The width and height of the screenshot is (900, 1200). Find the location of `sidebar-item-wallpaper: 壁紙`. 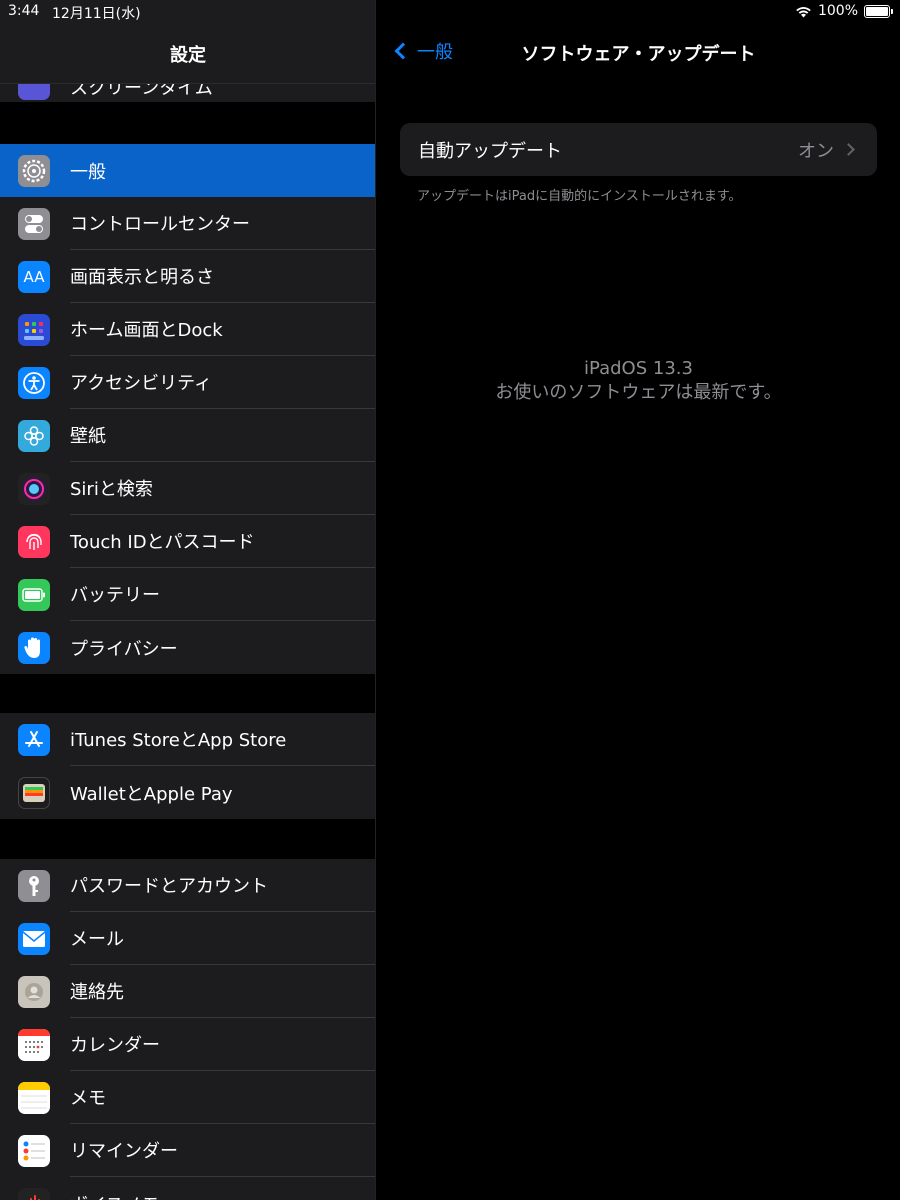

sidebar-item-wallpaper: 壁紙 is located at coordinates (187, 435).